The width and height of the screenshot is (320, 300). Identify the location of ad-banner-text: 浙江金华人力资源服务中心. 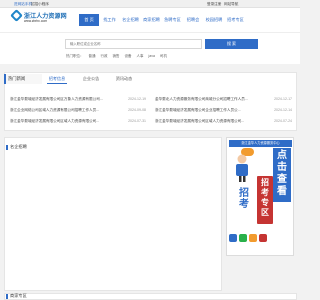
(260, 143).